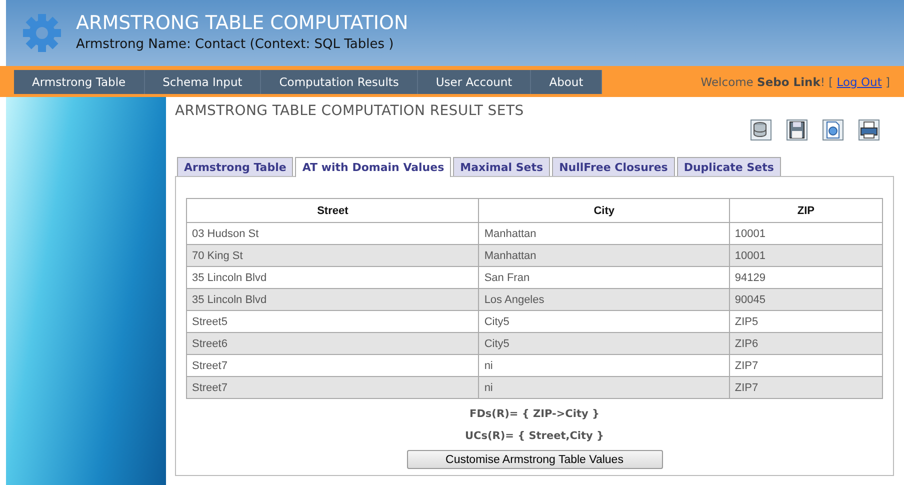 This screenshot has width=904, height=485. What do you see at coordinates (566, 82) in the screenshot?
I see `nav-link: About` at bounding box center [566, 82].